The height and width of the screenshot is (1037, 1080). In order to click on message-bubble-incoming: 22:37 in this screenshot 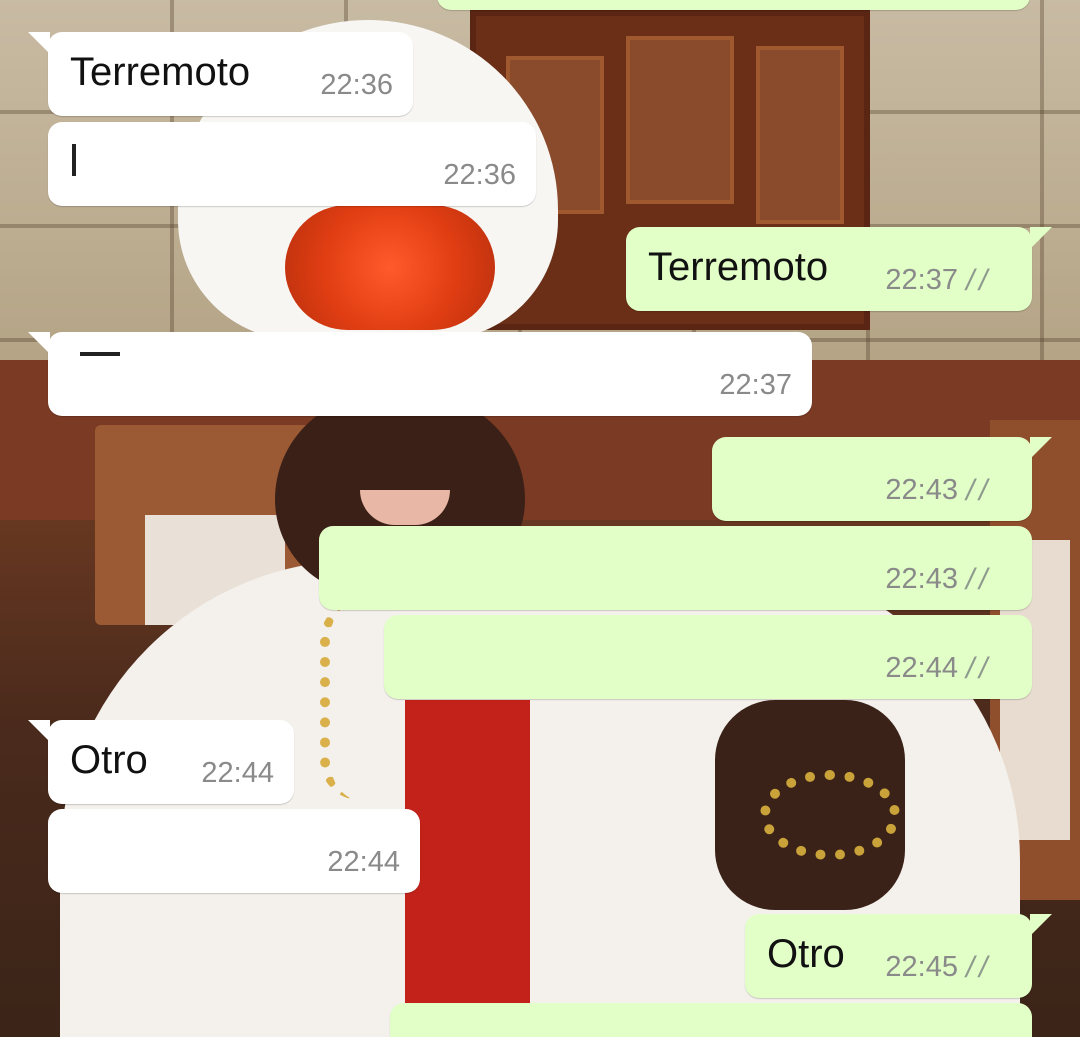, I will do `click(420, 374)`.